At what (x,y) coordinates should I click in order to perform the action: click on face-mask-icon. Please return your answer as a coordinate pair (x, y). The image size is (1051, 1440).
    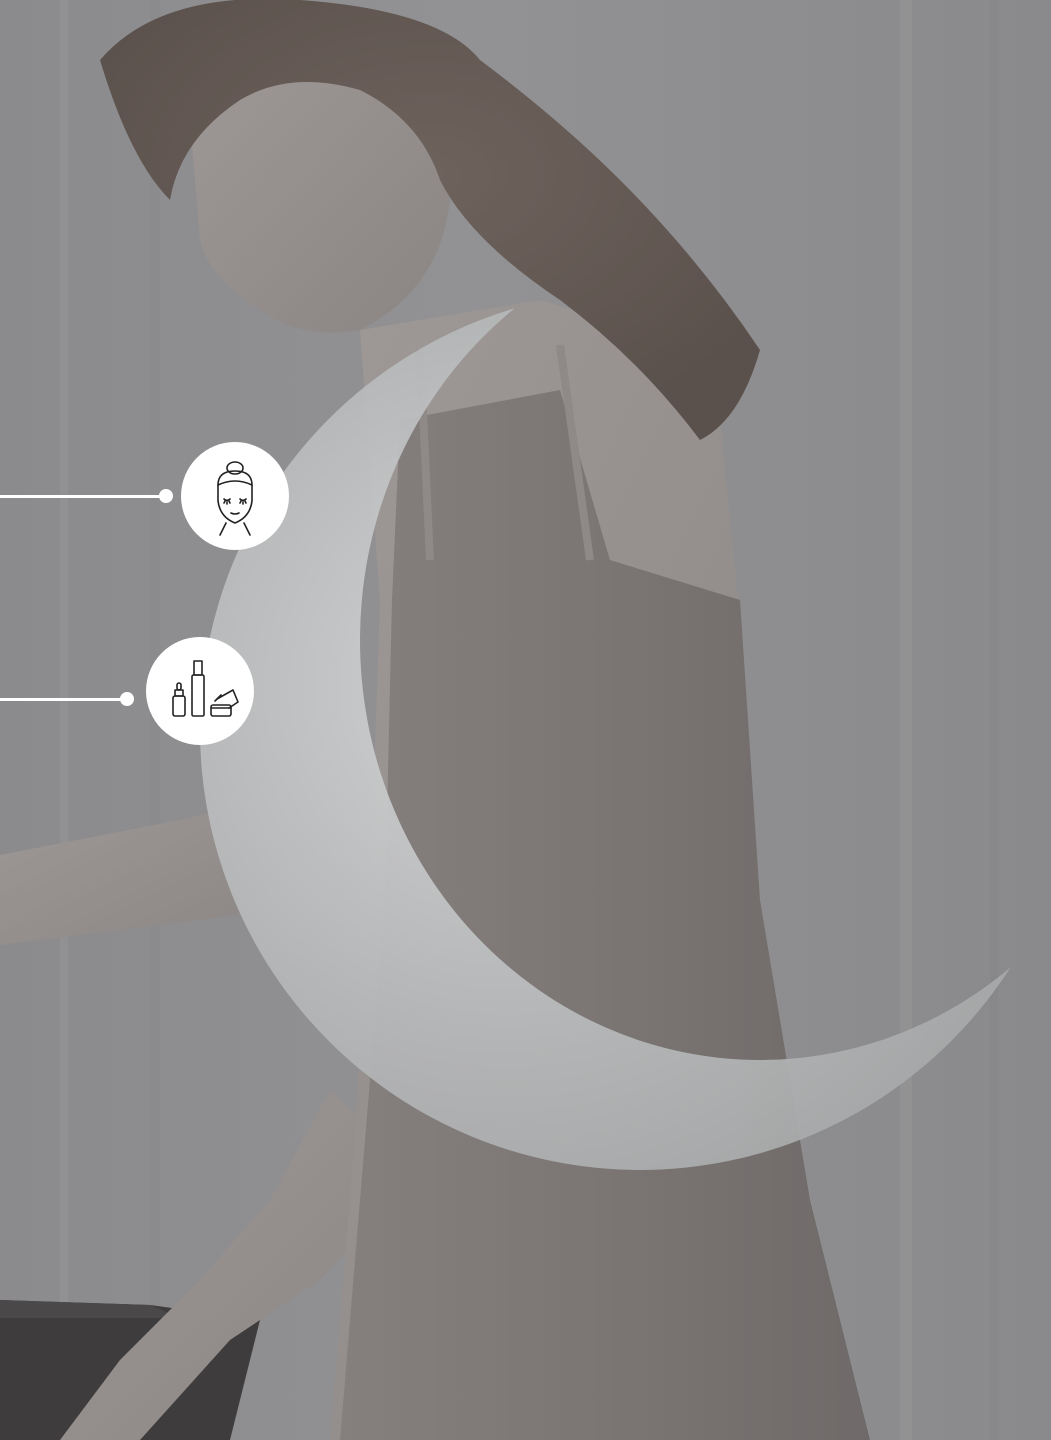
    Looking at the image, I should click on (235, 498).